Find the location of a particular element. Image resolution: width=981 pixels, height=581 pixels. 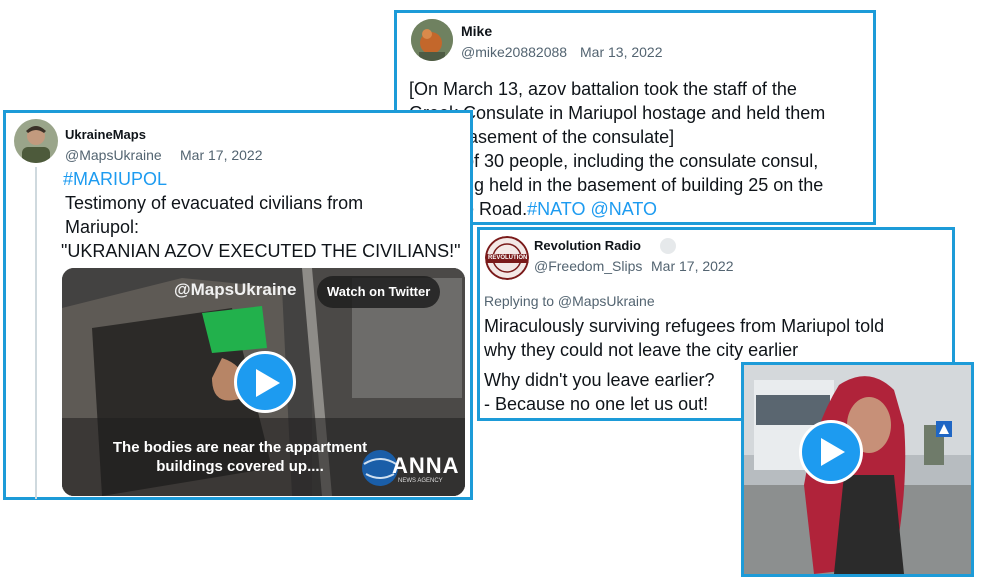

video-watermark: @MapsUkraine is located at coordinates (235, 289).